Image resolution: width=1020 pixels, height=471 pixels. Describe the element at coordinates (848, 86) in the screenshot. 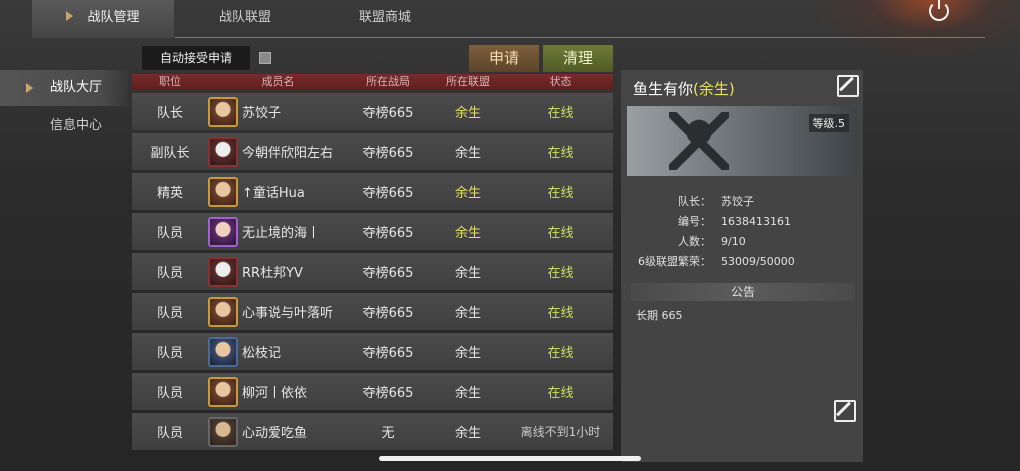

I see `edit-name-icon` at that location.